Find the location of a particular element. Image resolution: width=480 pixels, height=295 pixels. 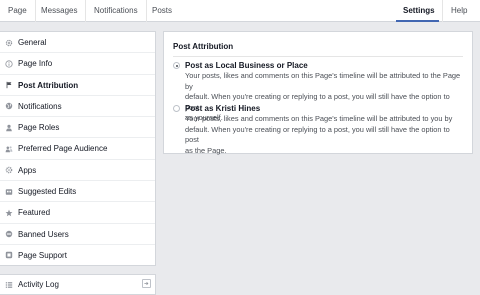

radio-post-as-page is located at coordinates (176, 65).